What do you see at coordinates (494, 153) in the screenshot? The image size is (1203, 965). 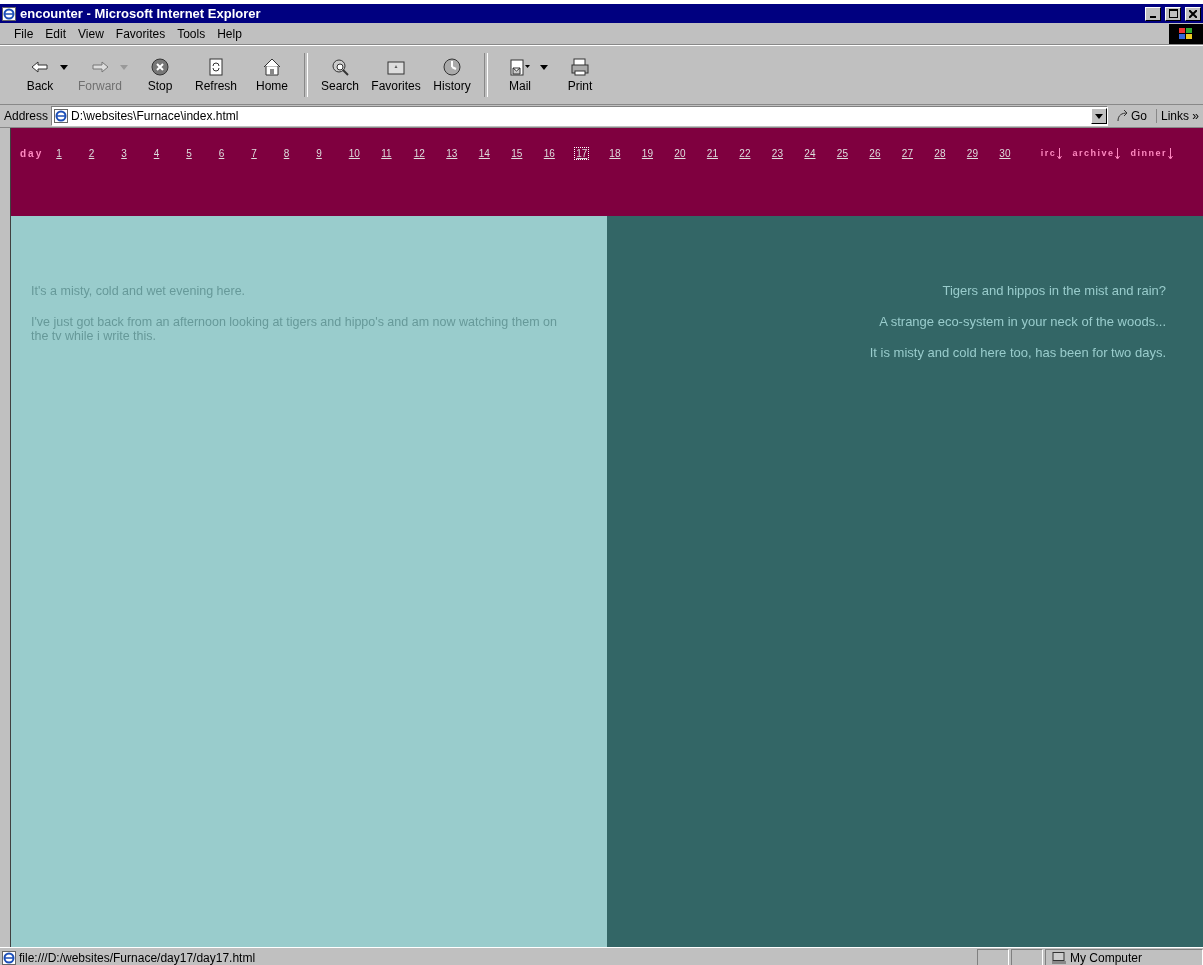 I see `day-link: 14` at bounding box center [494, 153].